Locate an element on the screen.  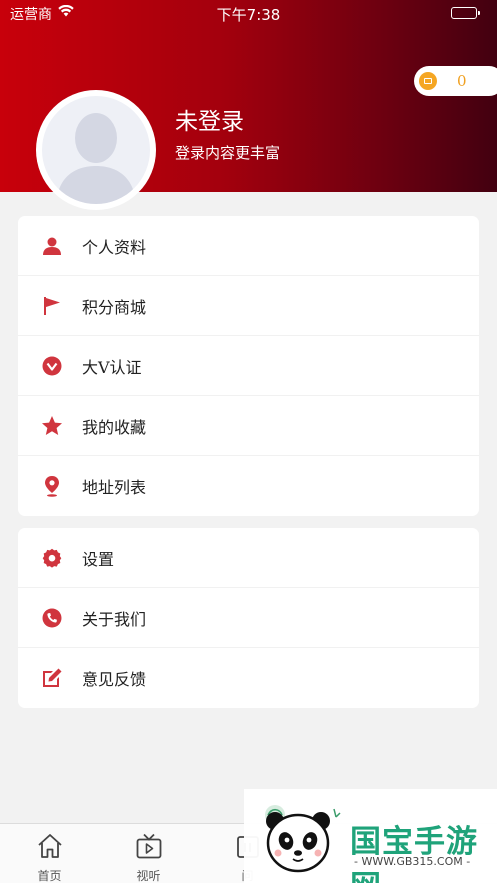
points-button: 0 is located at coordinates (455, 81).